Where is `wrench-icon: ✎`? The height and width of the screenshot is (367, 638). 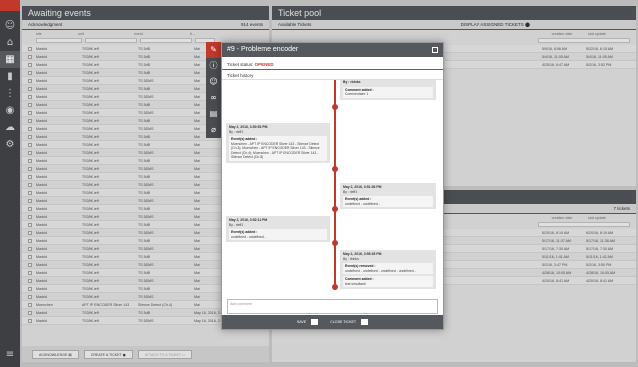
wrench-icon: ✎ is located at coordinates (213, 50).